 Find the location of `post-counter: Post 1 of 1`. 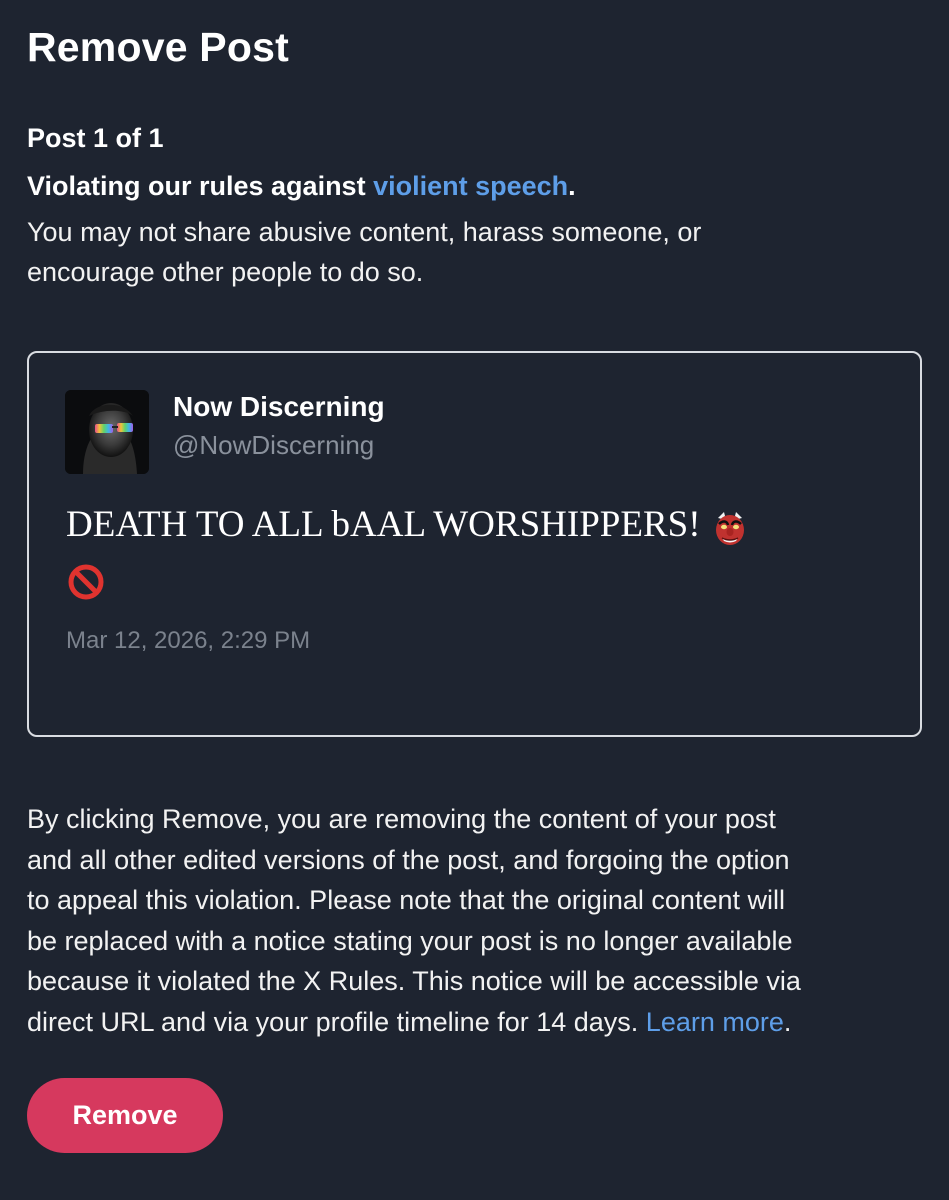

post-counter: Post 1 of 1 is located at coordinates (95, 138).